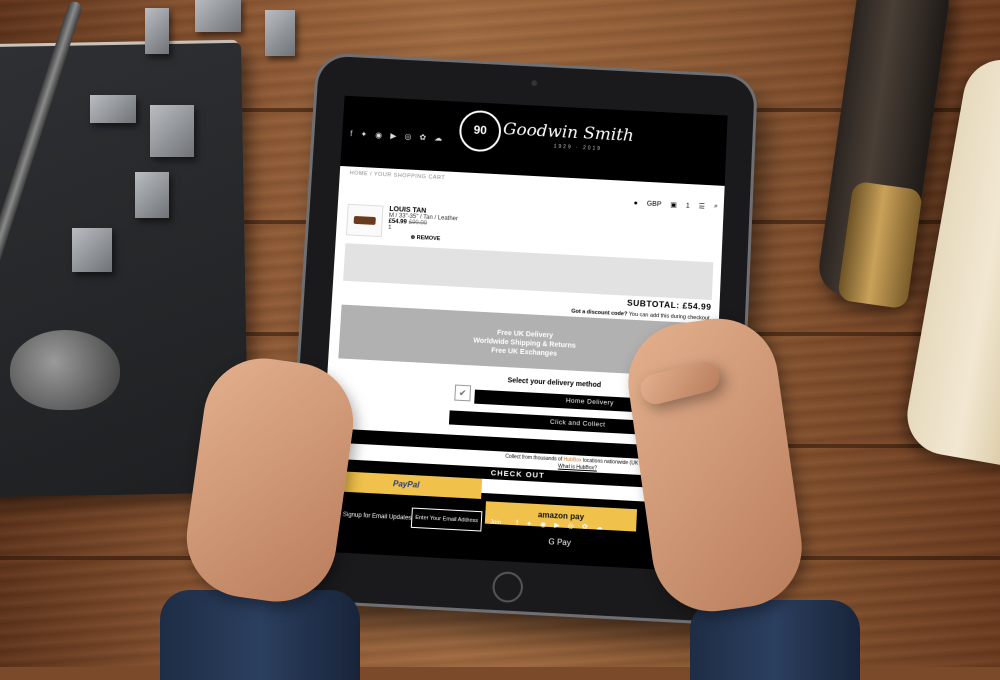 This screenshot has width=1000, height=680. What do you see at coordinates (65, 370) in the screenshot?
I see `silver-teapot` at bounding box center [65, 370].